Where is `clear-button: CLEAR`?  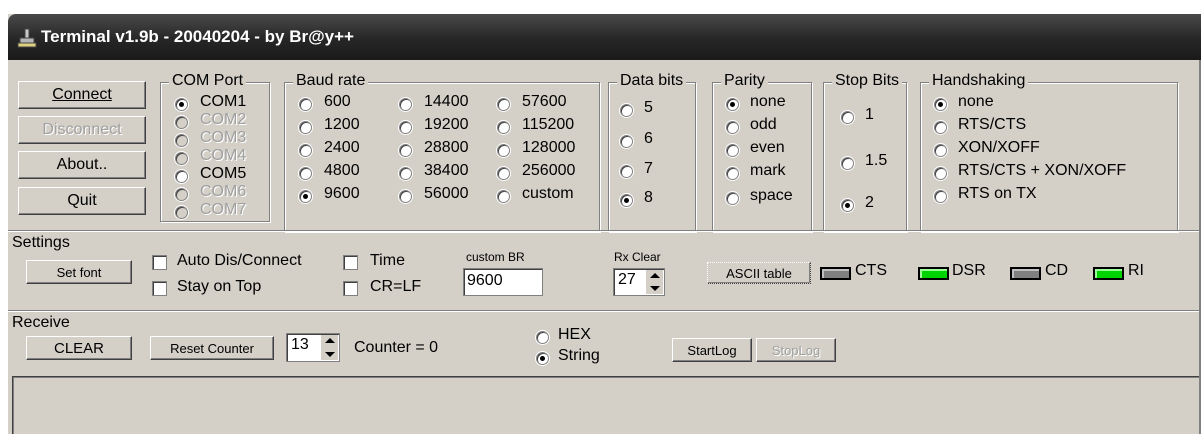
clear-button: CLEAR is located at coordinates (79, 348).